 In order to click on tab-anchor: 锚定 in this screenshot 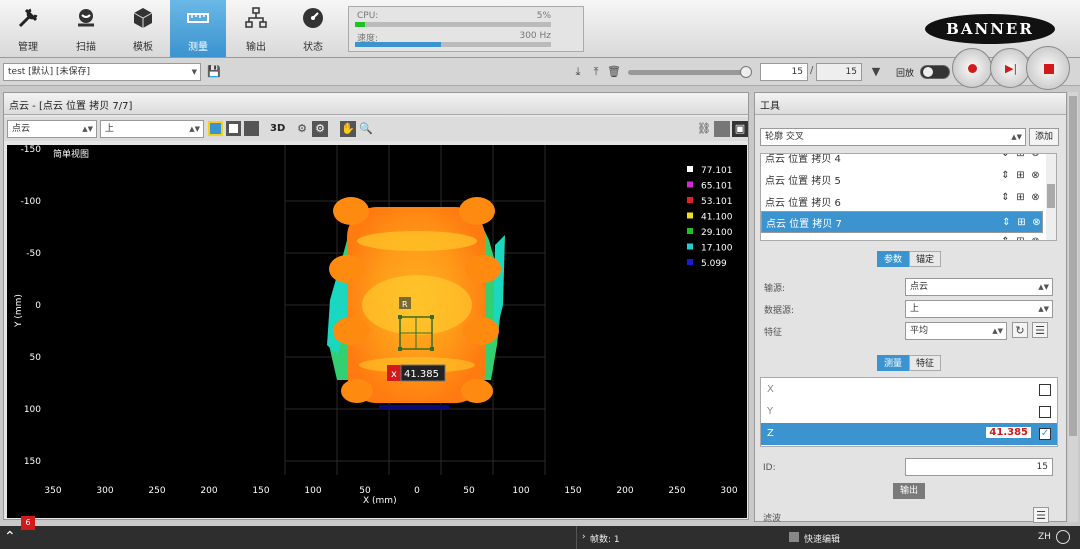, I will do `click(925, 259)`.